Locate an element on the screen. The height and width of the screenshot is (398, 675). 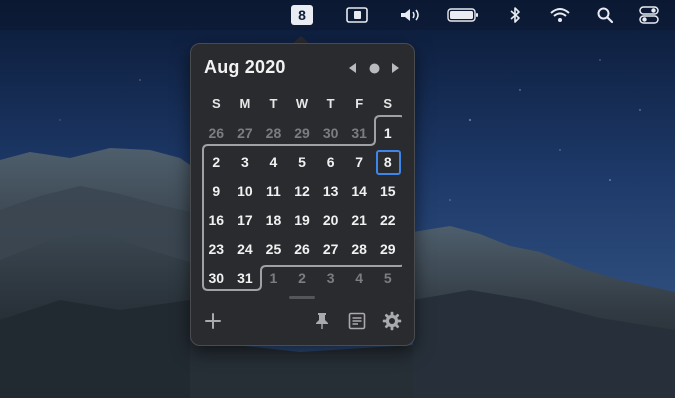
week-row: 30 31 1 2 3 4 5 is located at coordinates (302, 277).